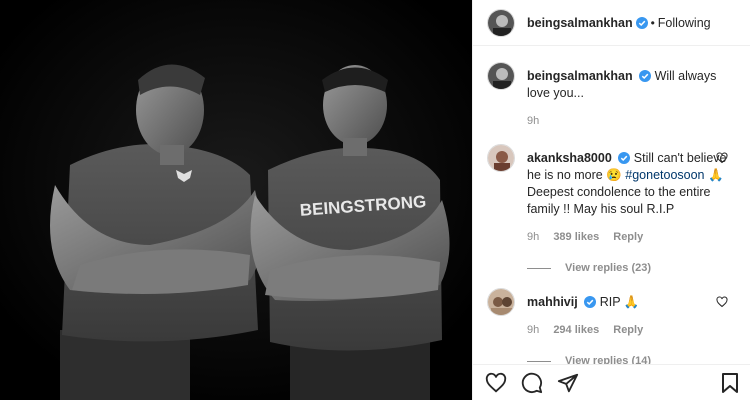  I want to click on comment-icon, so click(532, 383).